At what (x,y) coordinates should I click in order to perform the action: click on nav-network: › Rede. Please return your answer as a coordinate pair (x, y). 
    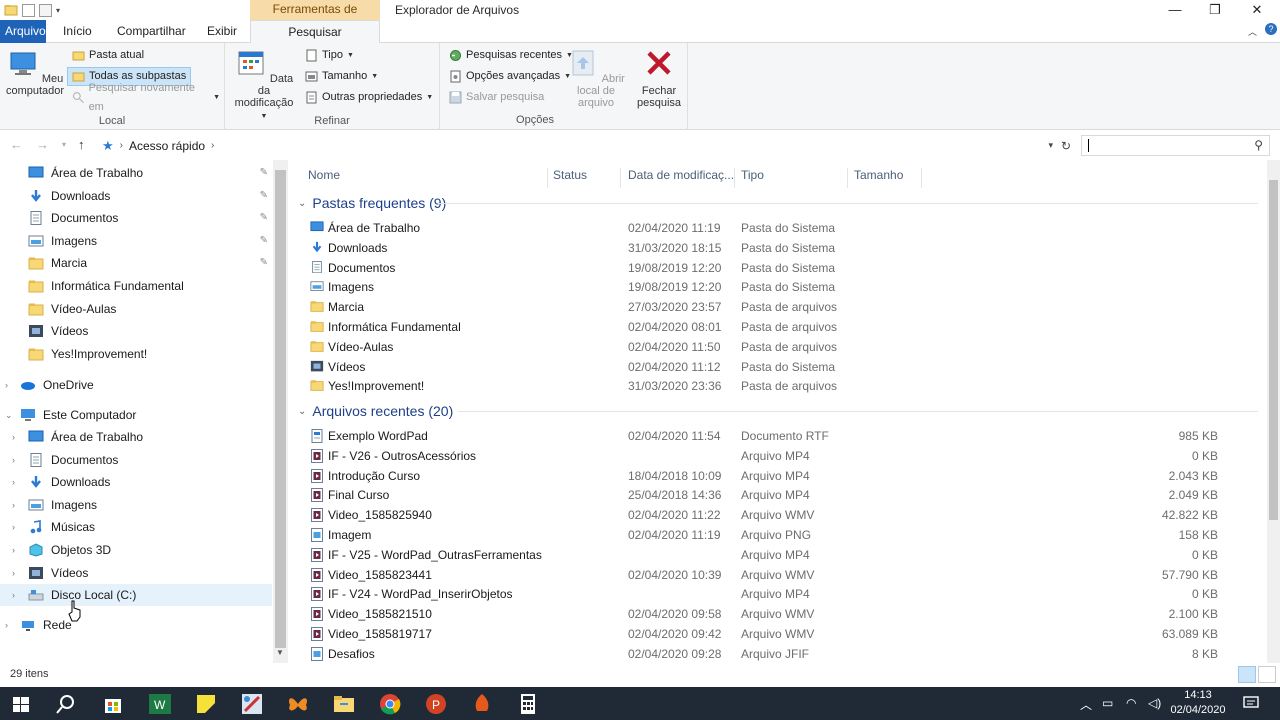
    Looking at the image, I should click on (136, 625).